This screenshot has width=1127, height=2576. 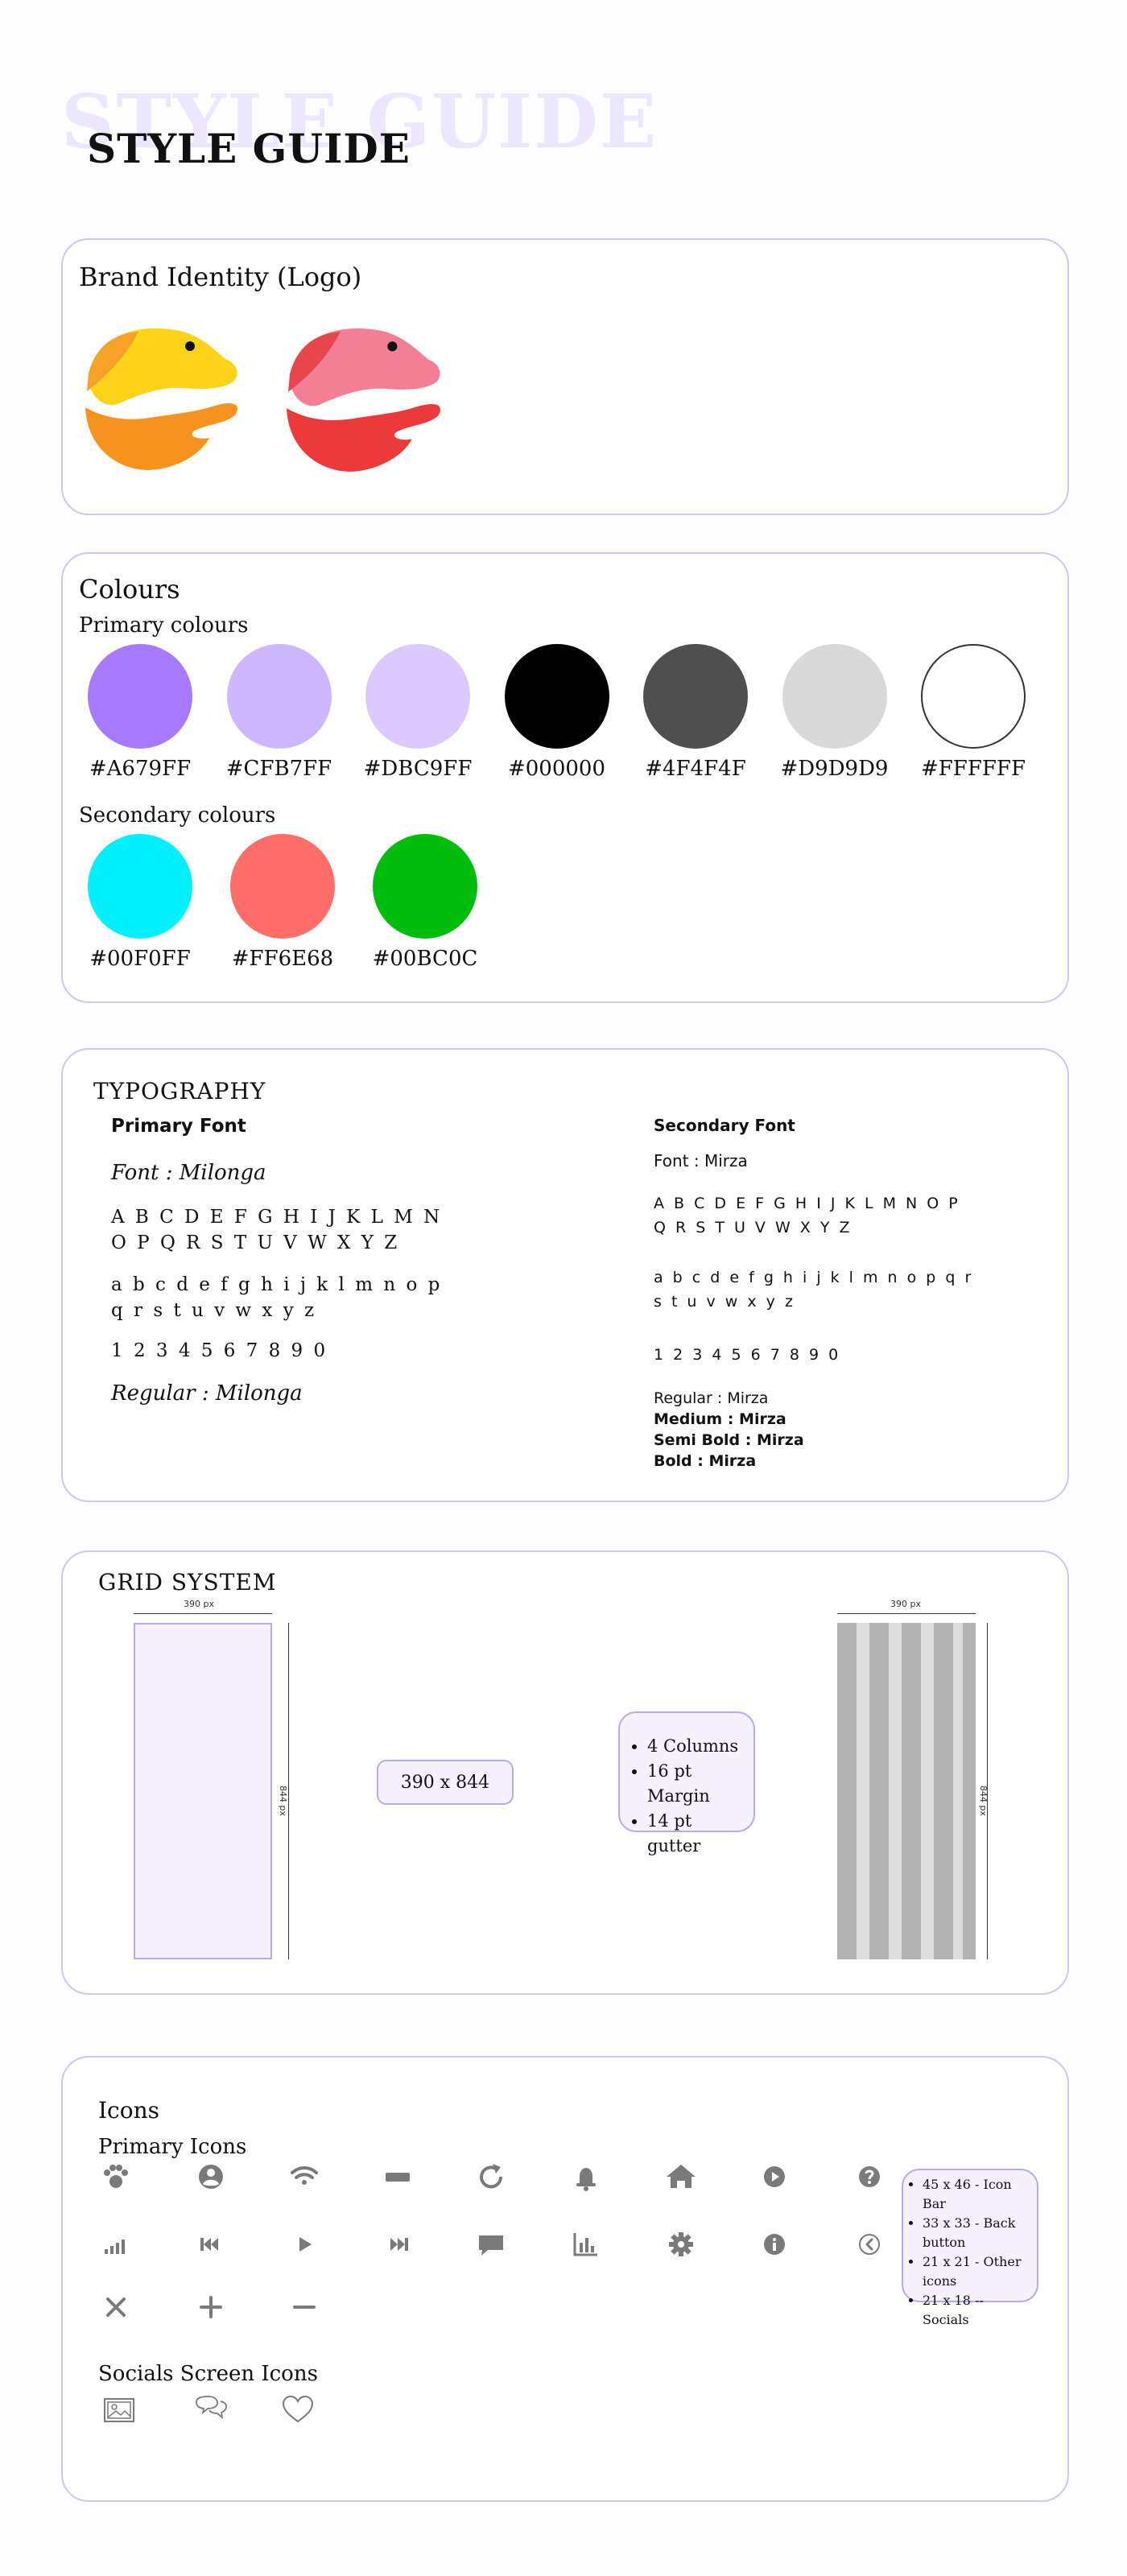 I want to click on play-icon, so click(x=304, y=2244).